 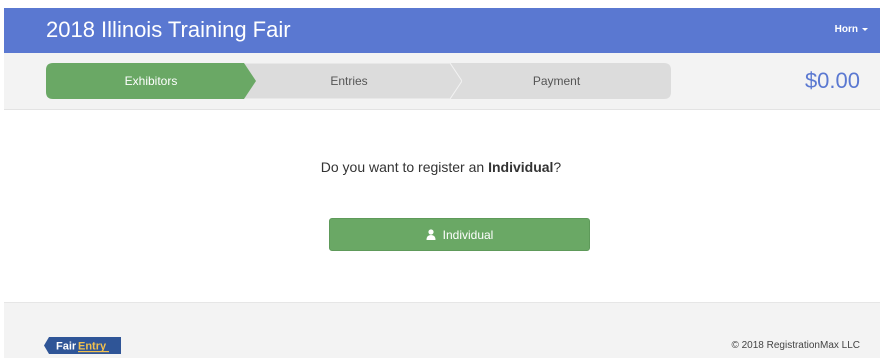 I want to click on register-individual-button: Individual, so click(x=459, y=234).